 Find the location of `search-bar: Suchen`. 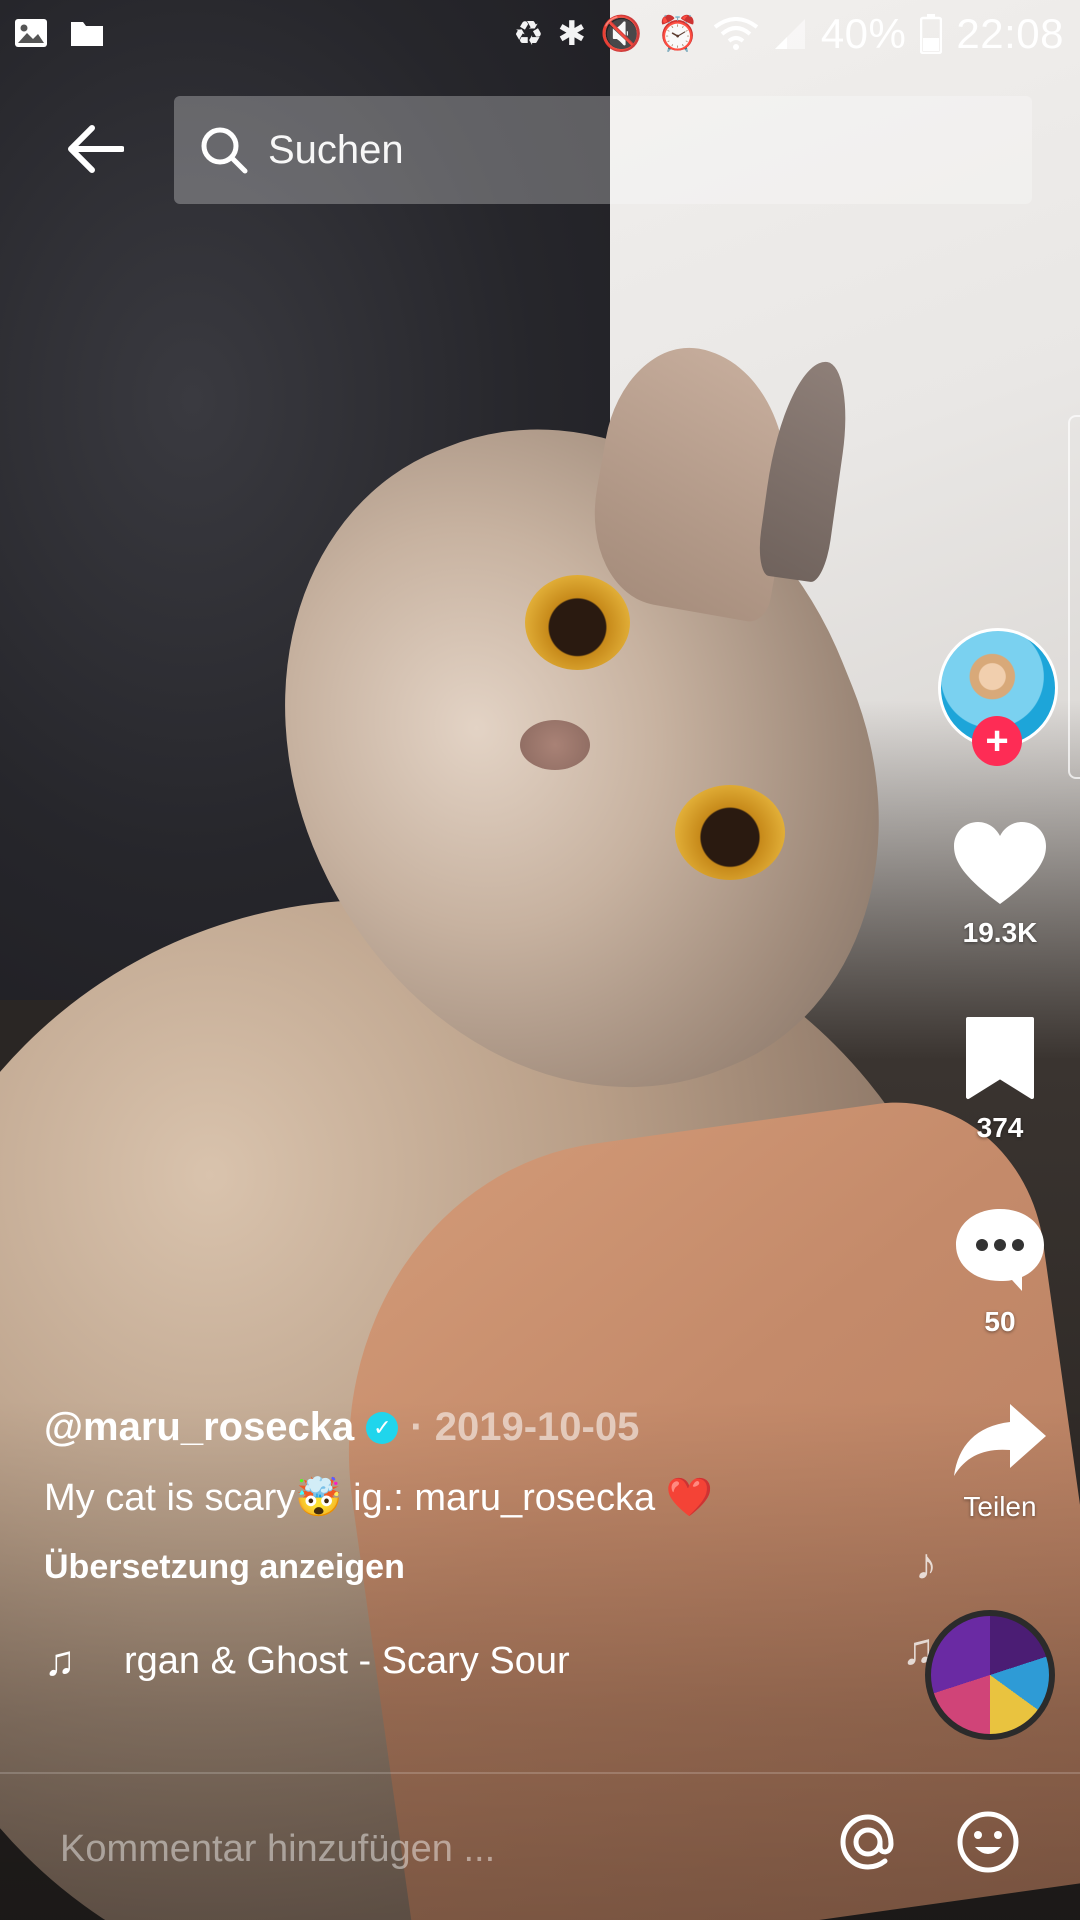

search-bar: Suchen is located at coordinates (603, 150).